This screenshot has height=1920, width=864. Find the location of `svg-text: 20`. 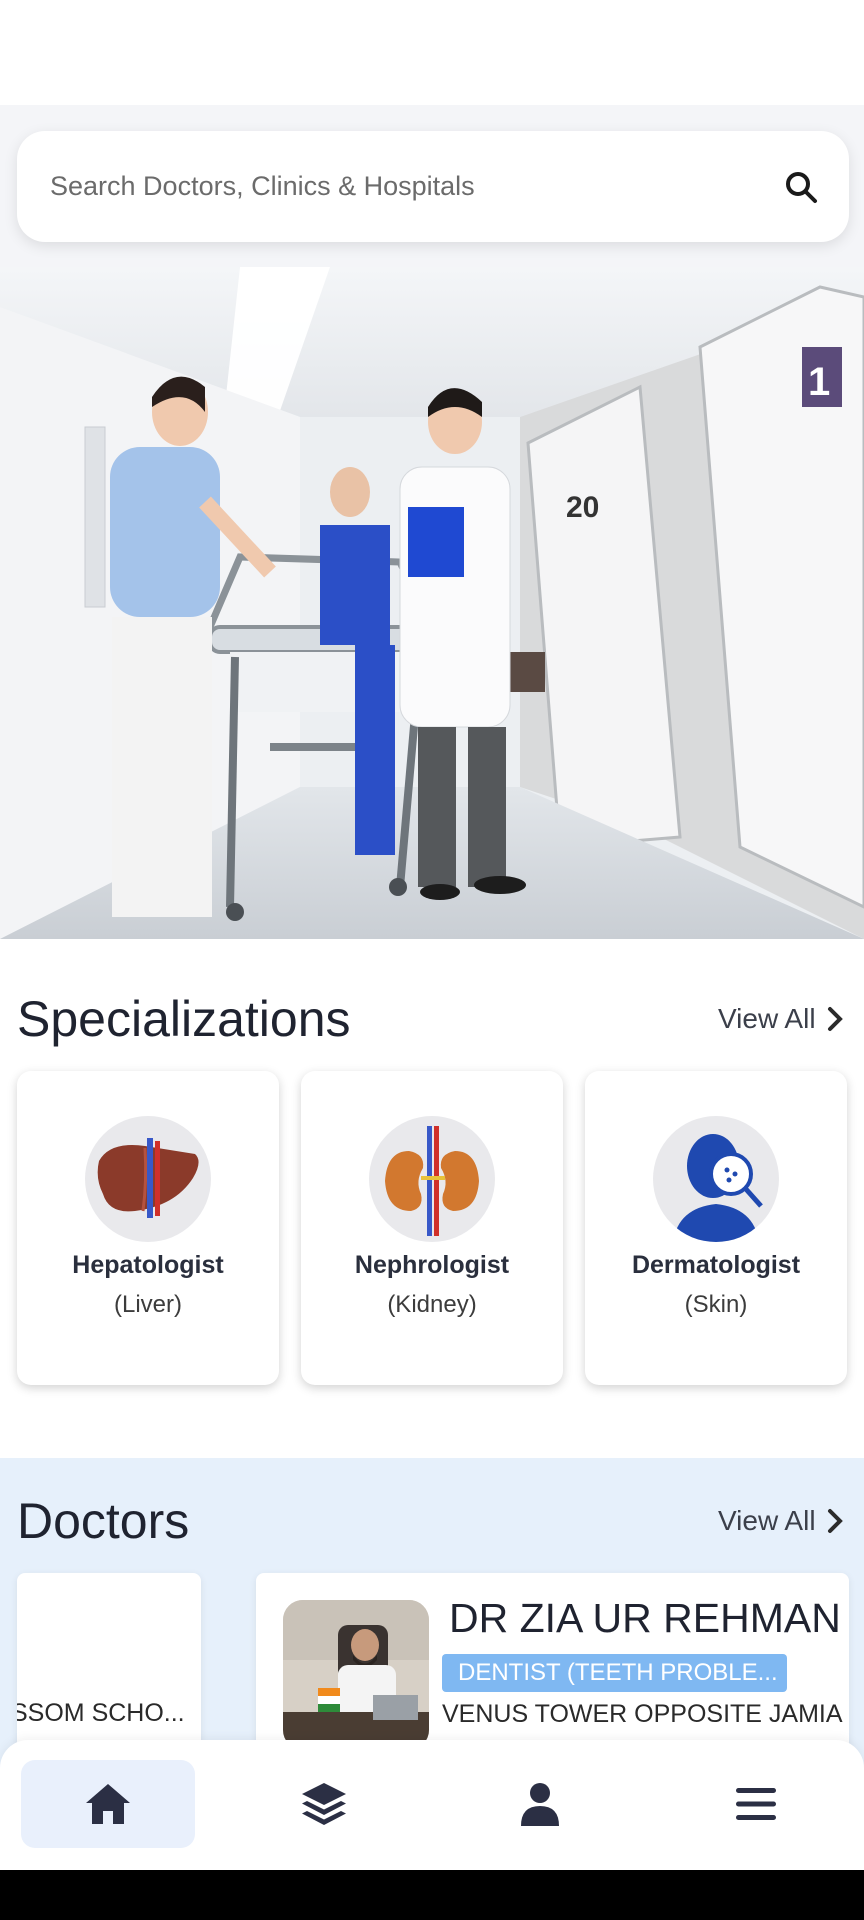

svg-text: 20 is located at coordinates (582, 507).